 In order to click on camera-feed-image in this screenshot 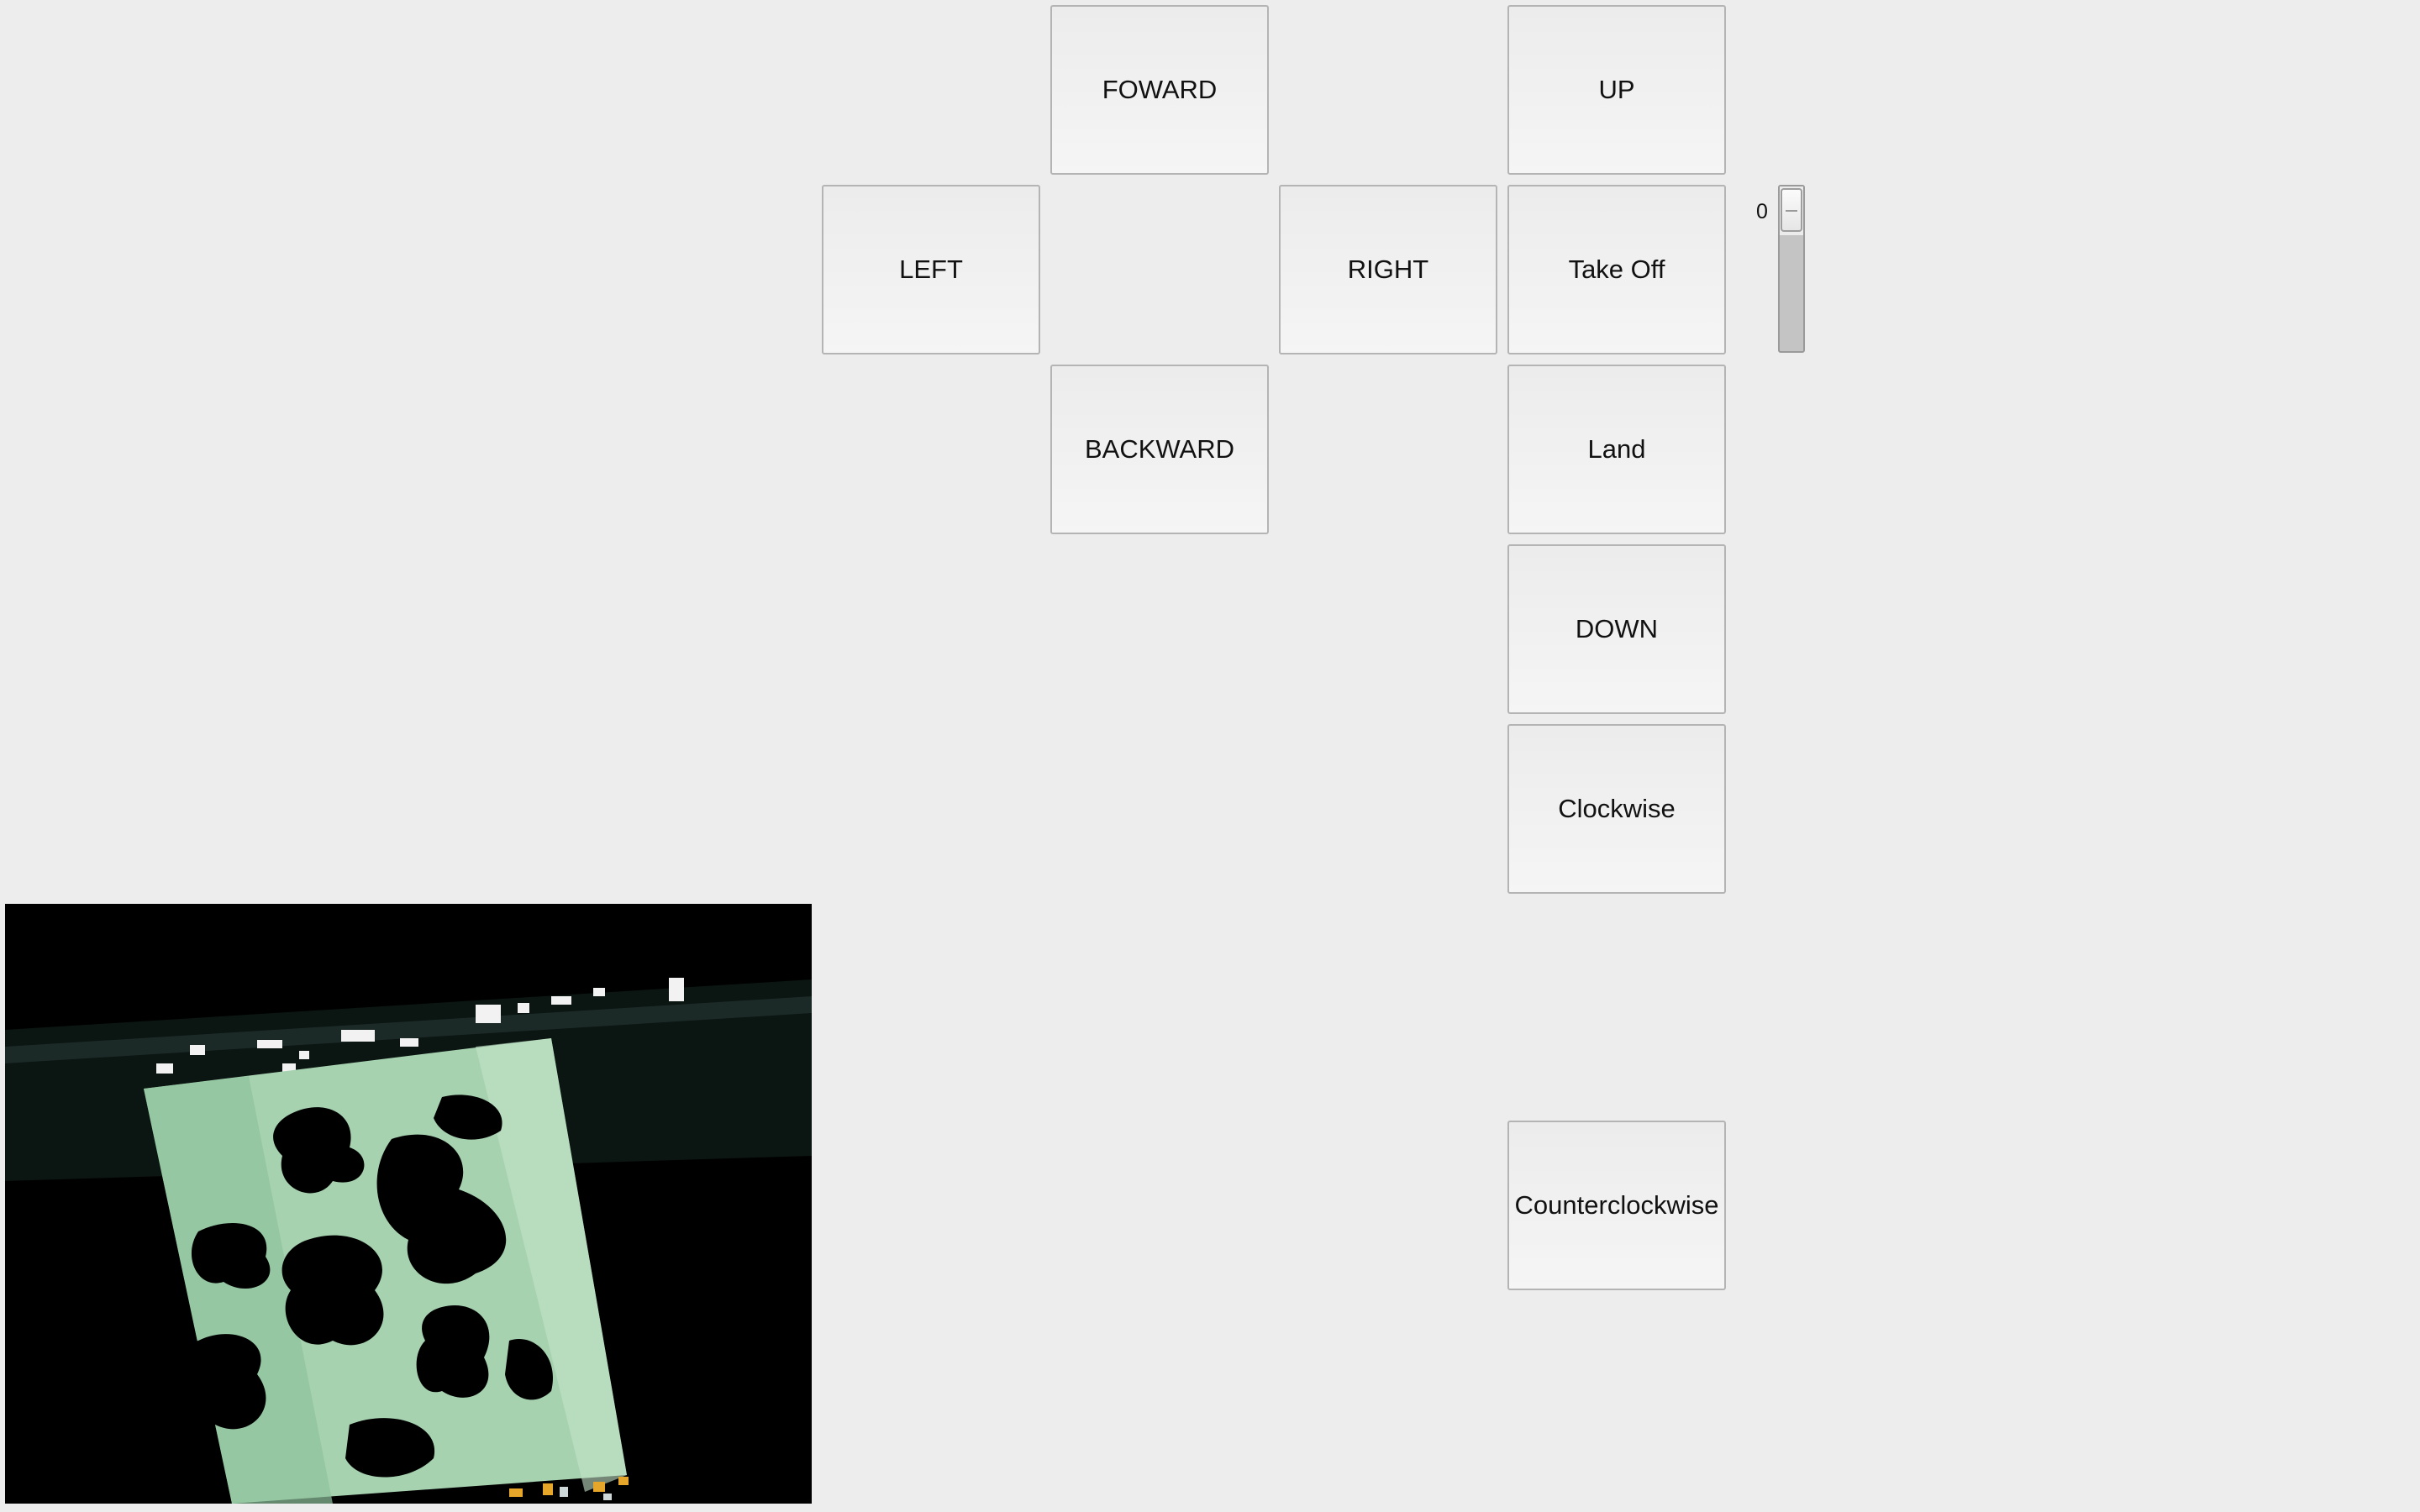, I will do `click(408, 1204)`.